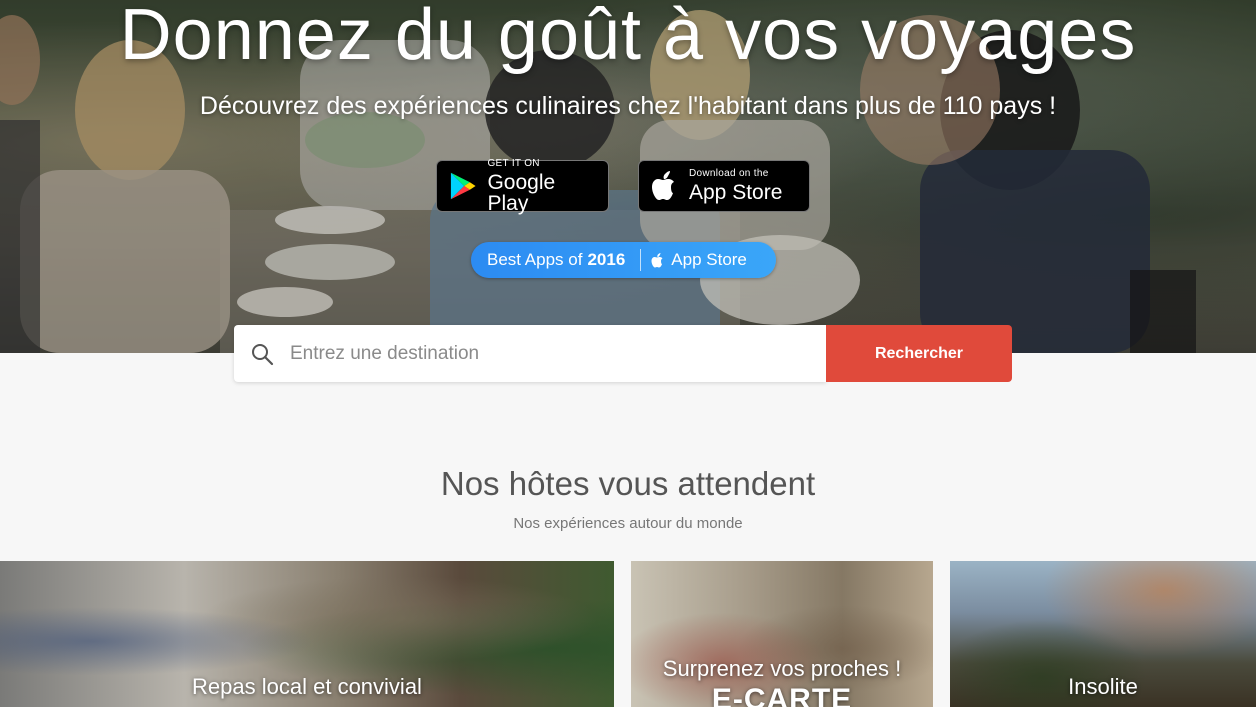  What do you see at coordinates (307, 634) in the screenshot?
I see `experience-card-local-meal: Repas local et convivial` at bounding box center [307, 634].